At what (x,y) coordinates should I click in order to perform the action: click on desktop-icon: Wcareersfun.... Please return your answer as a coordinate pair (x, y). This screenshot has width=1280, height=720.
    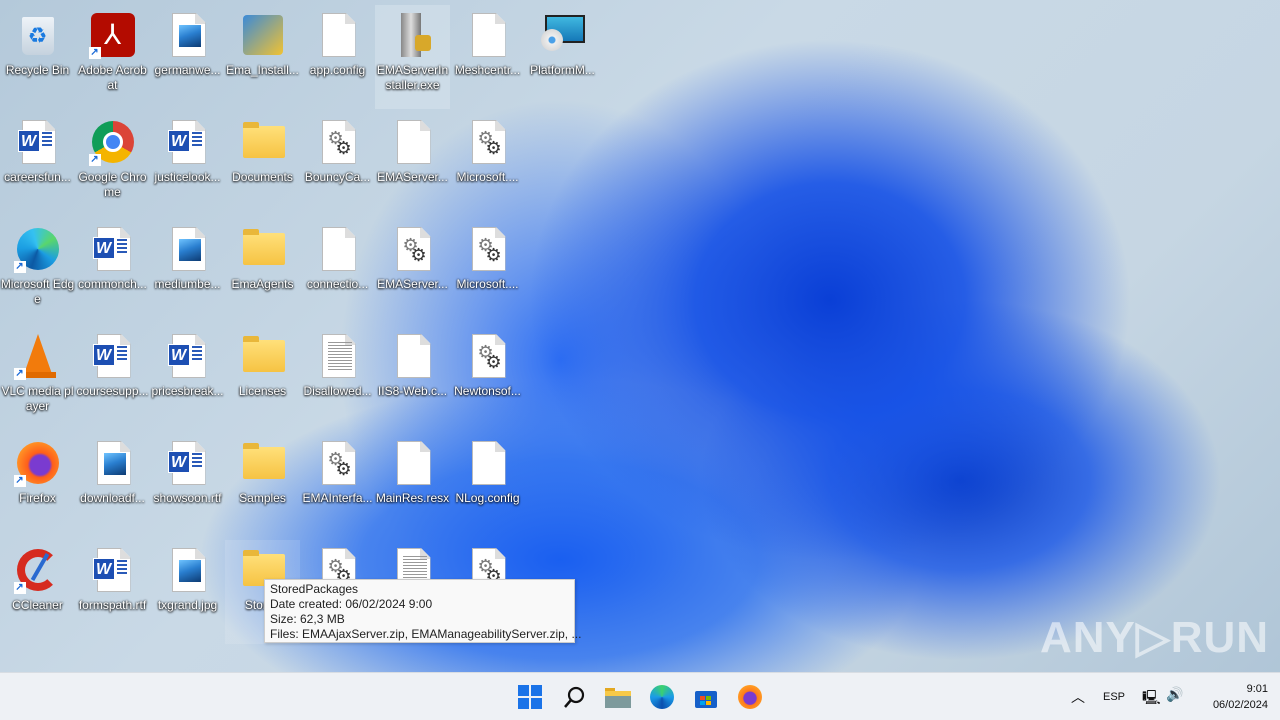
    Looking at the image, I should click on (37, 164).